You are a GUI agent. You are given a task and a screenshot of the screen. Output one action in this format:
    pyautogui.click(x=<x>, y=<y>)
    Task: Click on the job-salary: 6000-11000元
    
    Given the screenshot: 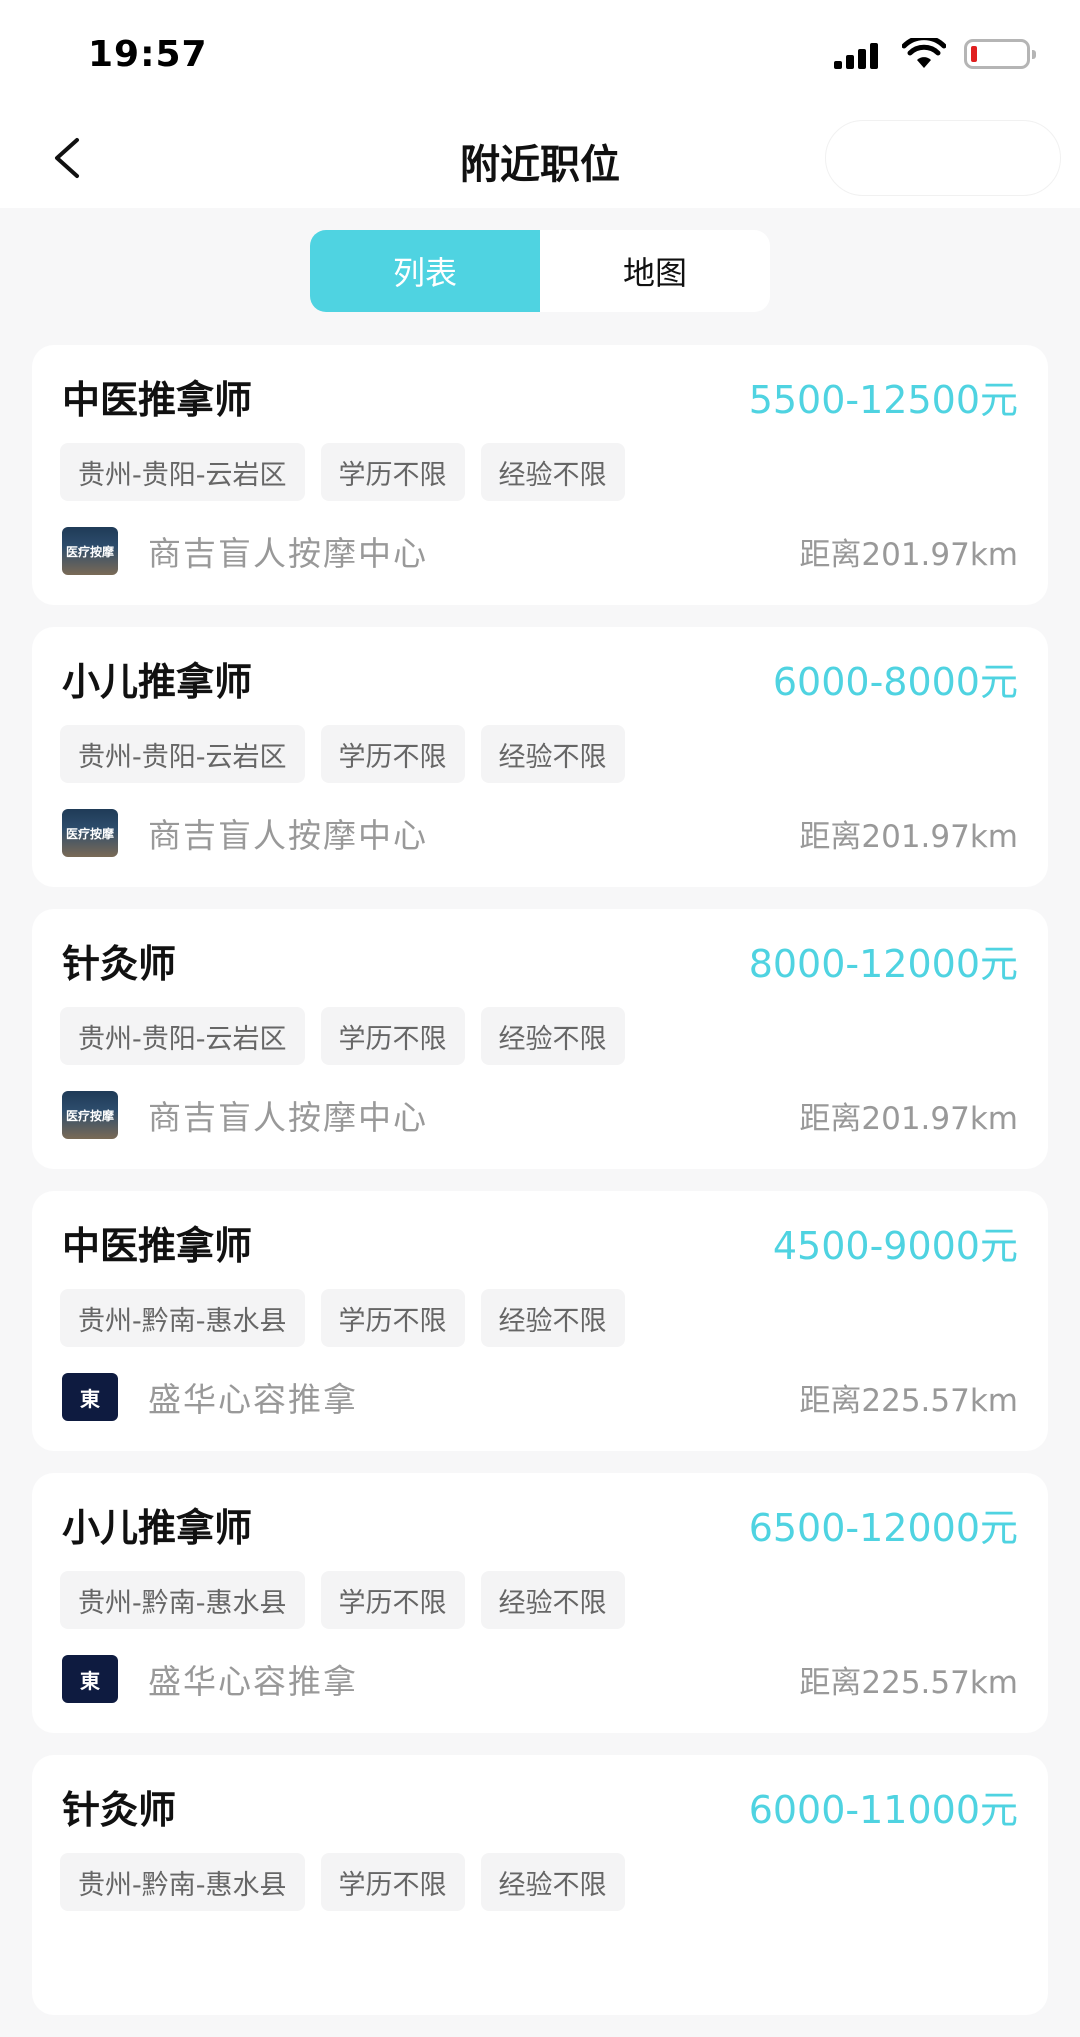 What is the action you would take?
    pyautogui.click(x=883, y=1810)
    